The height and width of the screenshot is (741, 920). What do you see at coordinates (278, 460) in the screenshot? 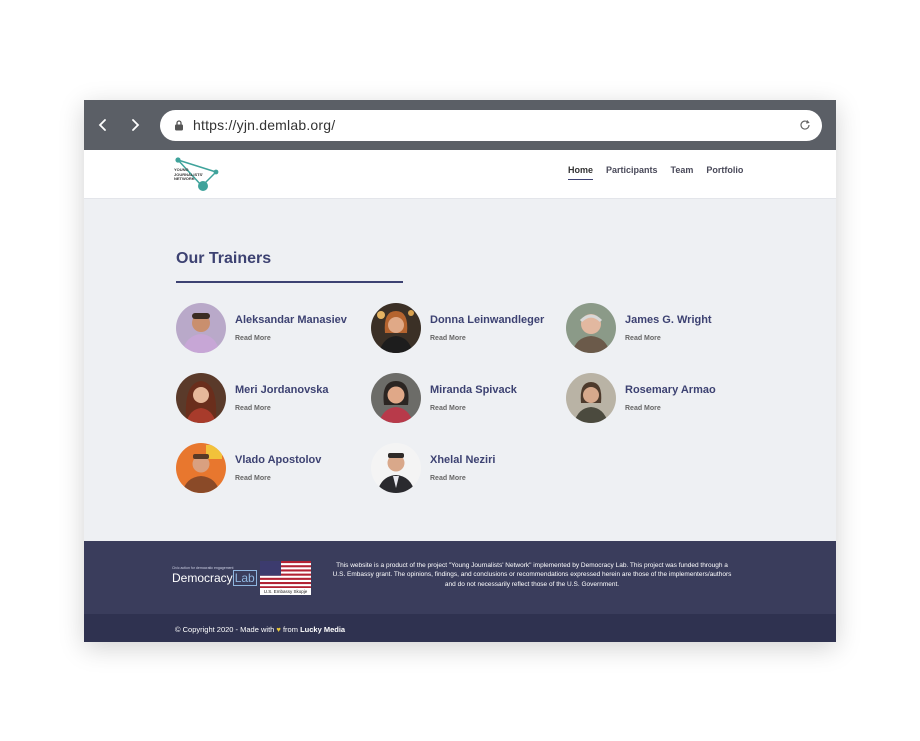
I see `trainer-name: Vlado Apostolov` at bounding box center [278, 460].